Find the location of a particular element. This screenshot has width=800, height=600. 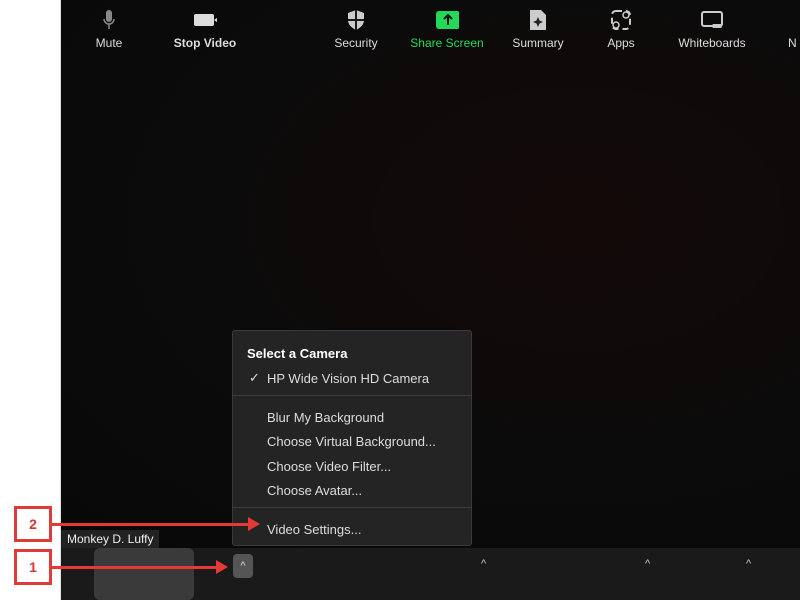

stop-video-button: Stop Video is located at coordinates (205, 26).